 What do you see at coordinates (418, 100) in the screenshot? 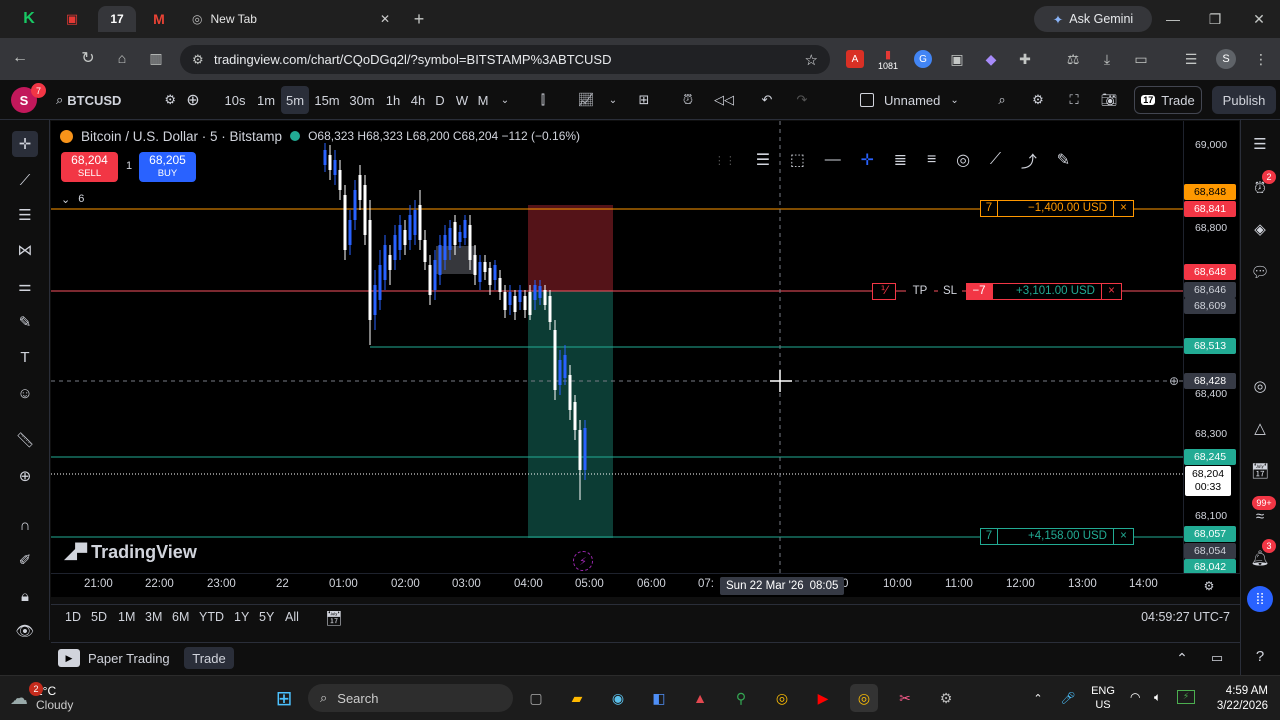
I see `interval-4h: 4h` at bounding box center [418, 100].